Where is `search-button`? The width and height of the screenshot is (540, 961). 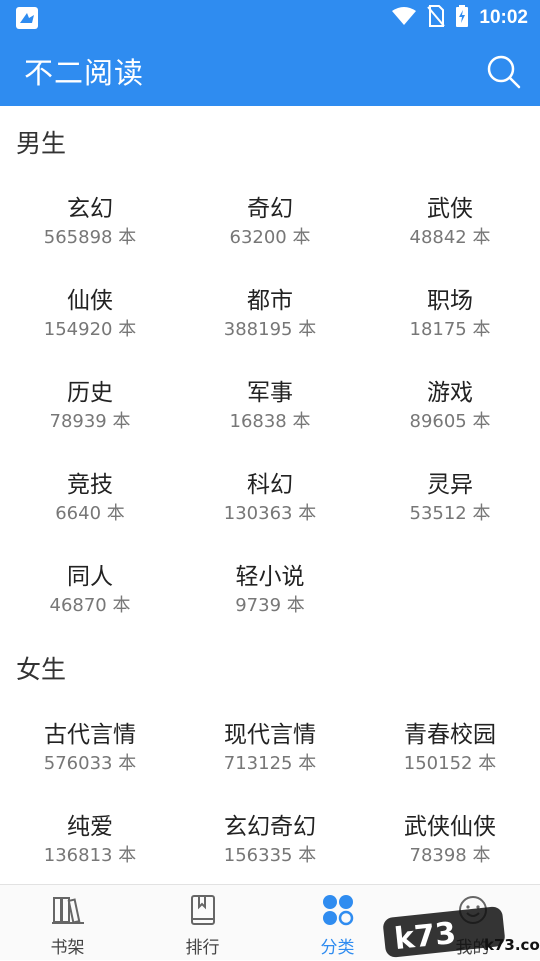 search-button is located at coordinates (504, 72).